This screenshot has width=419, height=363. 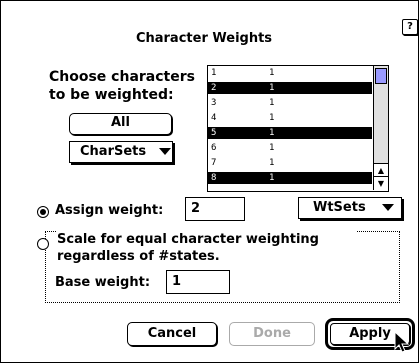 I want to click on list-item: 81, so click(x=290, y=178).